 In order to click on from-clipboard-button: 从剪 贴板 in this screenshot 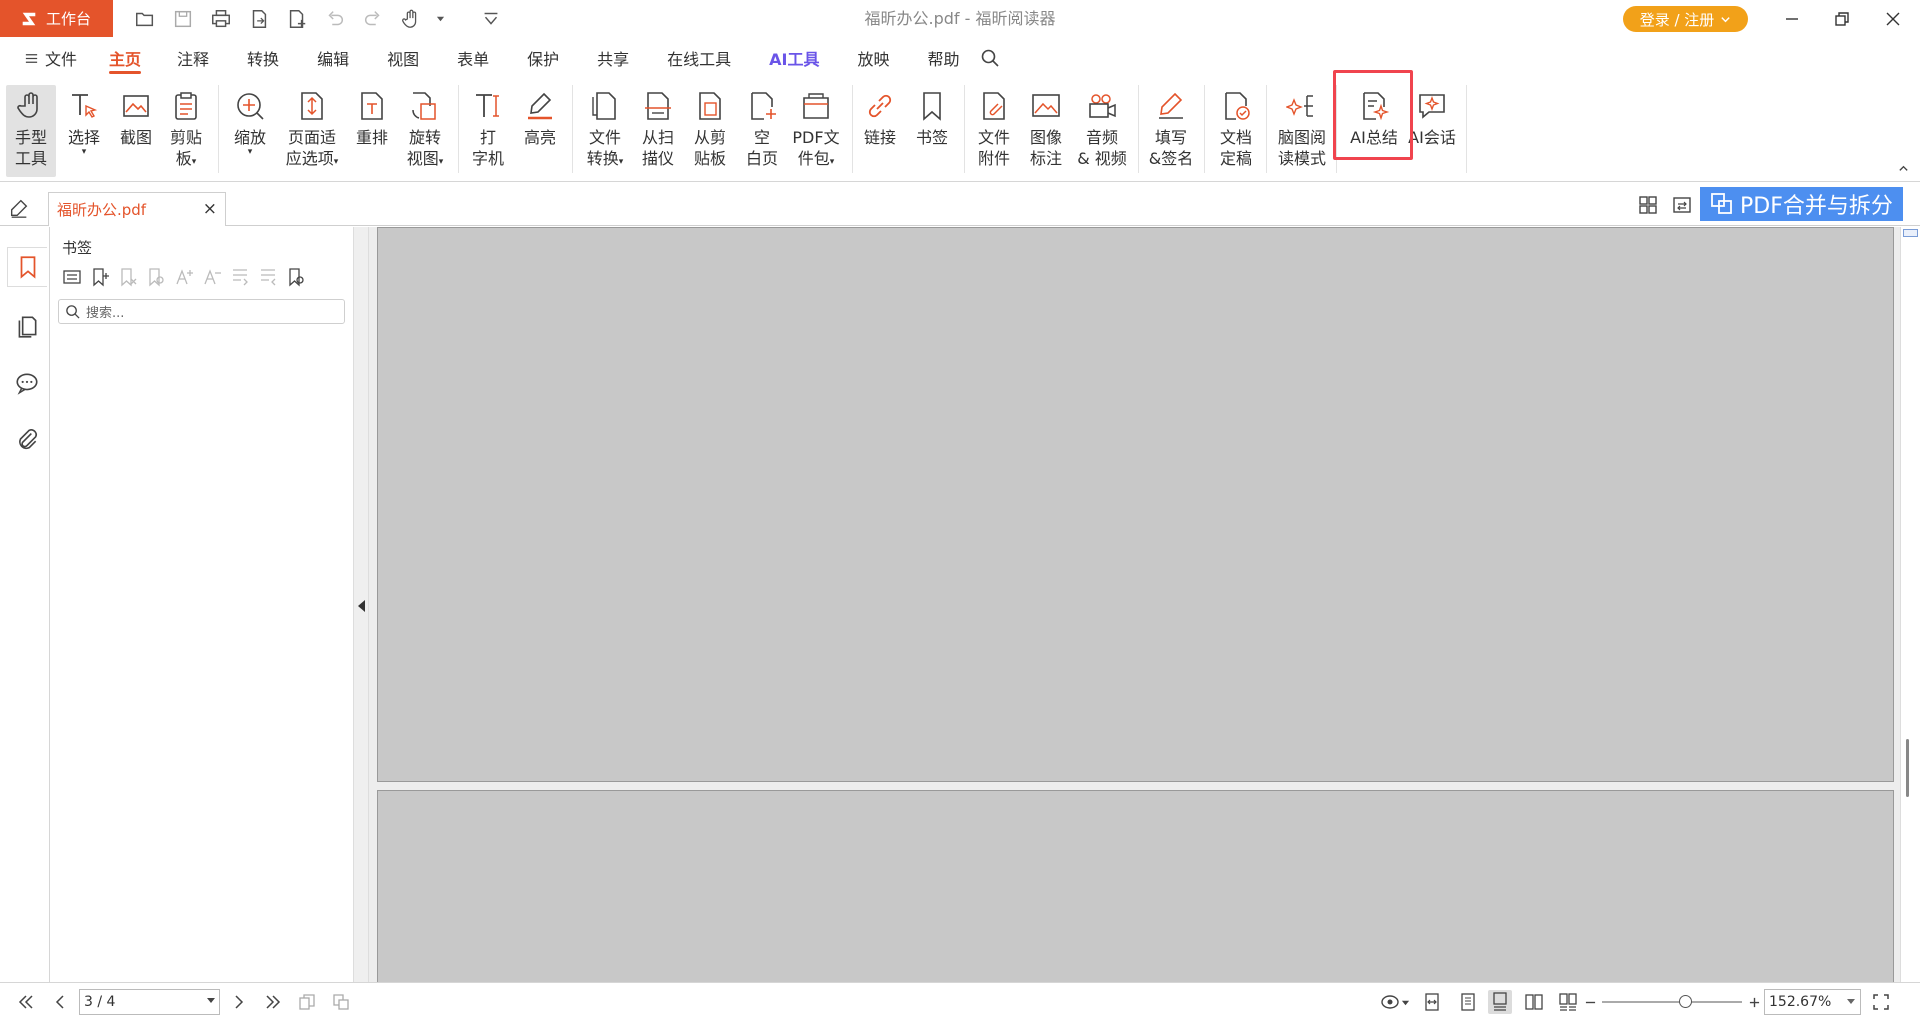, I will do `click(710, 131)`.